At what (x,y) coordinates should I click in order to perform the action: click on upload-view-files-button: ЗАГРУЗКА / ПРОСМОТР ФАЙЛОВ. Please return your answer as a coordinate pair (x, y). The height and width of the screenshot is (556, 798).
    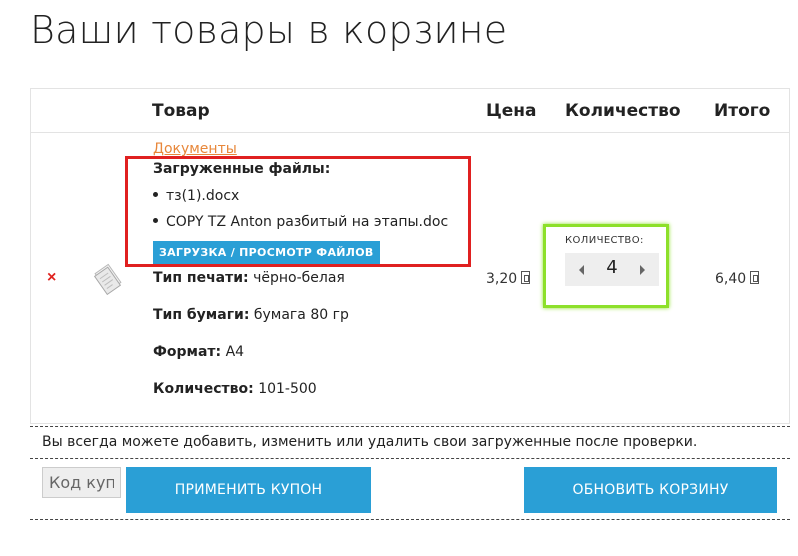
    Looking at the image, I should click on (266, 252).